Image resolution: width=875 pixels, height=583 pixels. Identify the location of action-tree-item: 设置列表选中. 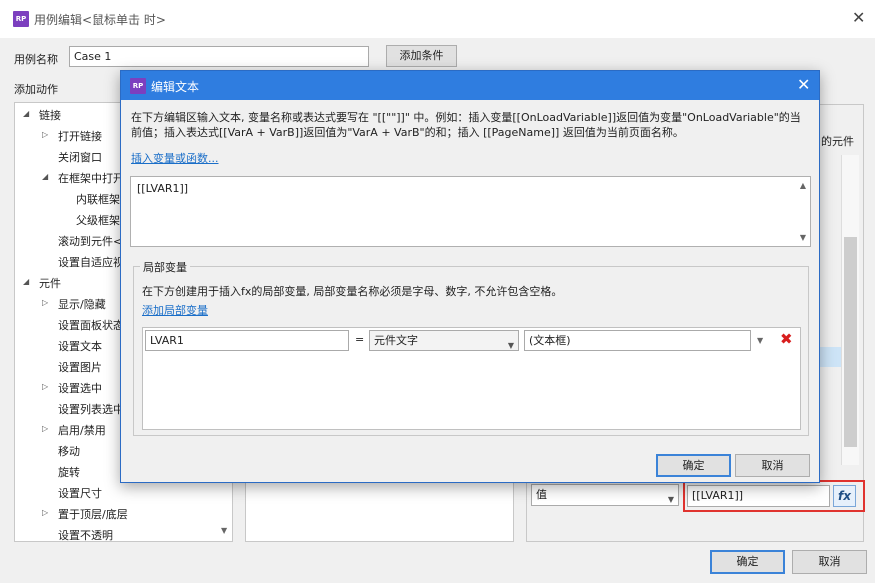
(91, 409).